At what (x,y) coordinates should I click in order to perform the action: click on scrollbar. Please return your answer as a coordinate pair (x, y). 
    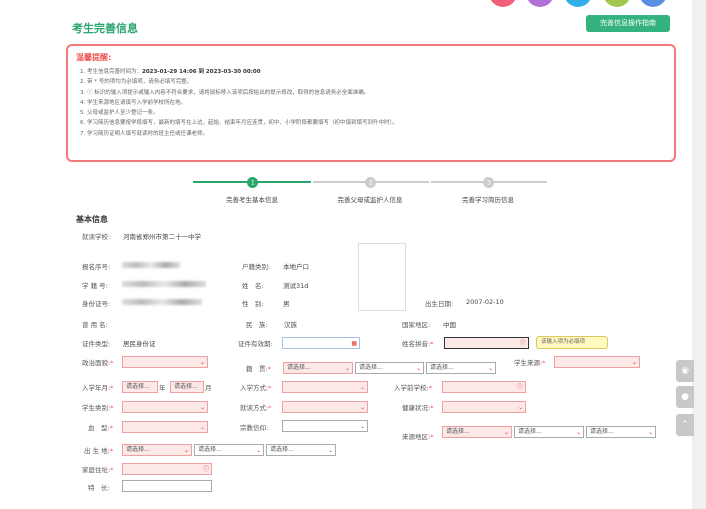
    Looking at the image, I should click on (699, 254).